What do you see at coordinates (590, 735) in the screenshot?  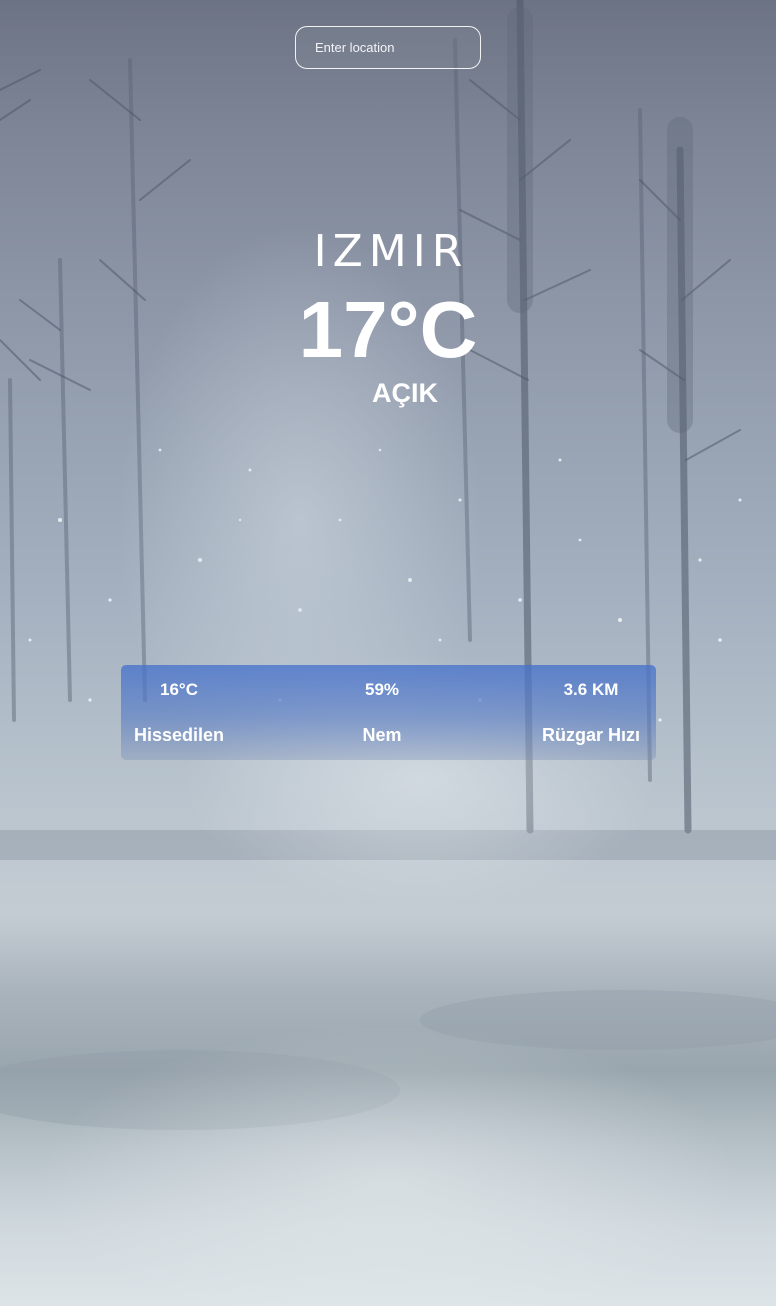 I see `wind-speed-label: Rüzgar Hızı` at bounding box center [590, 735].